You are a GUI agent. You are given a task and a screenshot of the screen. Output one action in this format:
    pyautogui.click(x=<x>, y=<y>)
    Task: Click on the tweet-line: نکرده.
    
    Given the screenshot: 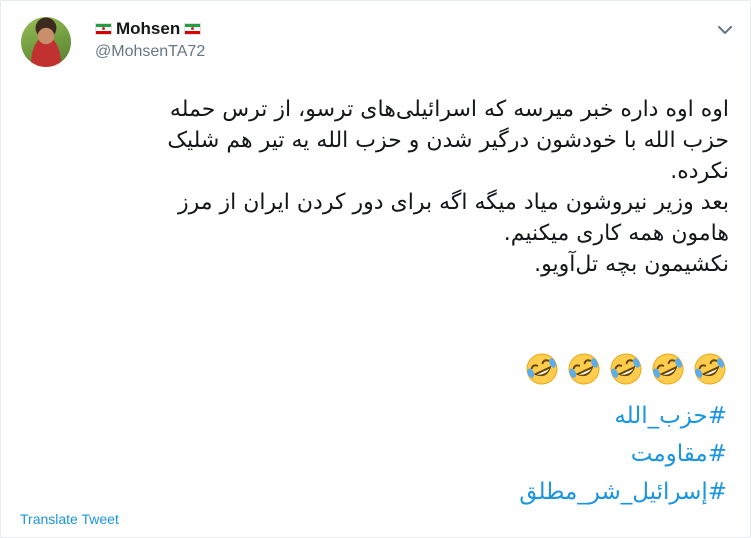 What is the action you would take?
    pyautogui.click(x=699, y=171)
    